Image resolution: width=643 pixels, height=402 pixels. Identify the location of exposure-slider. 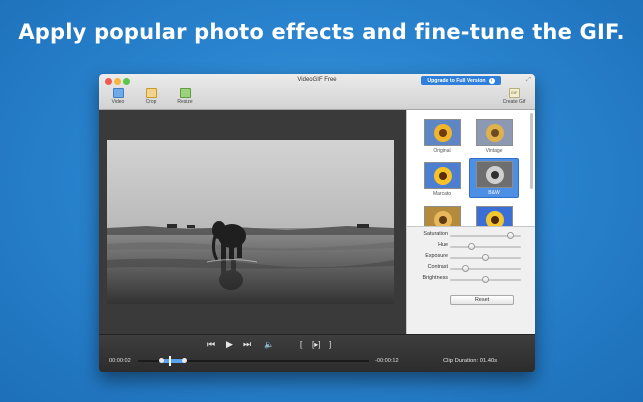
(485, 257).